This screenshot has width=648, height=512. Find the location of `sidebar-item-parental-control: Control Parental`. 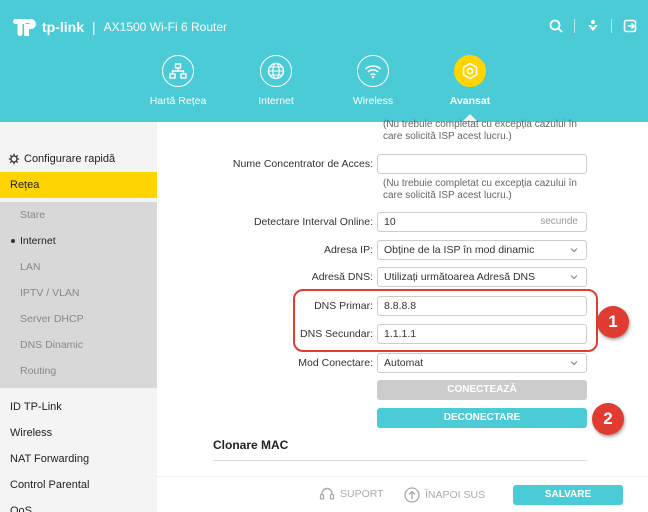

sidebar-item-parental-control: Control Parental is located at coordinates (78, 485).